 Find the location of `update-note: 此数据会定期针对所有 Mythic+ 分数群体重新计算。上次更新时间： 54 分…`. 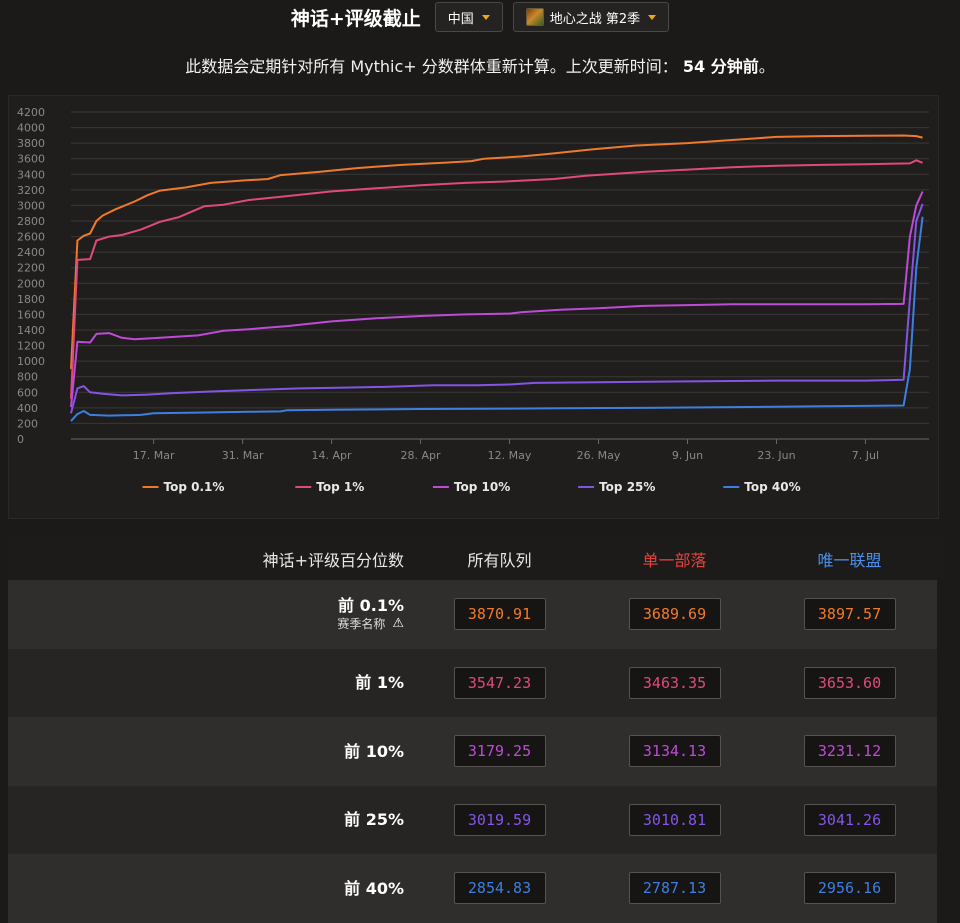

update-note: 此数据会定期针对所有 Mythic+ 分数群体重新计算。上次更新时间： 54 分… is located at coordinates (480, 65).